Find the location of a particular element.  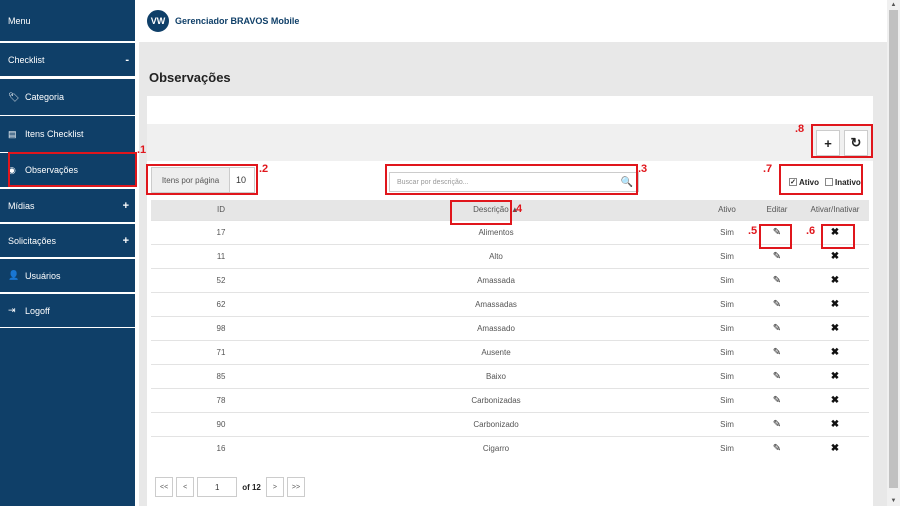

sidebar-item-categoria: 🏷 Categoria is located at coordinates (67, 97).